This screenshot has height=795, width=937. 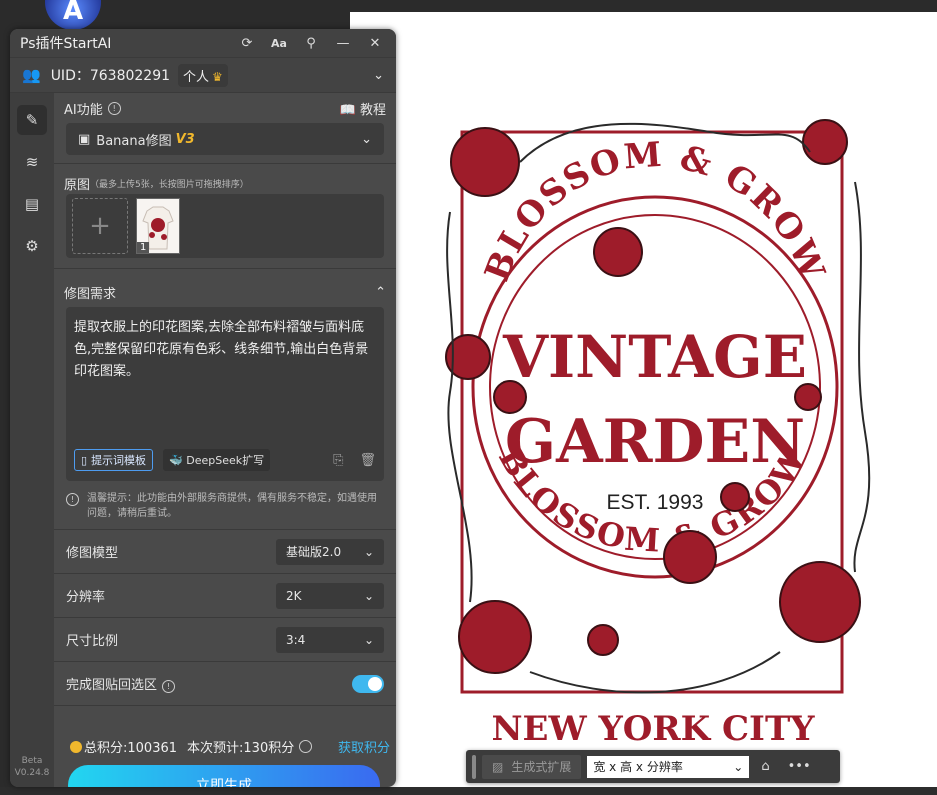 I want to click on layout-icon: ⌂, so click(x=765, y=766).